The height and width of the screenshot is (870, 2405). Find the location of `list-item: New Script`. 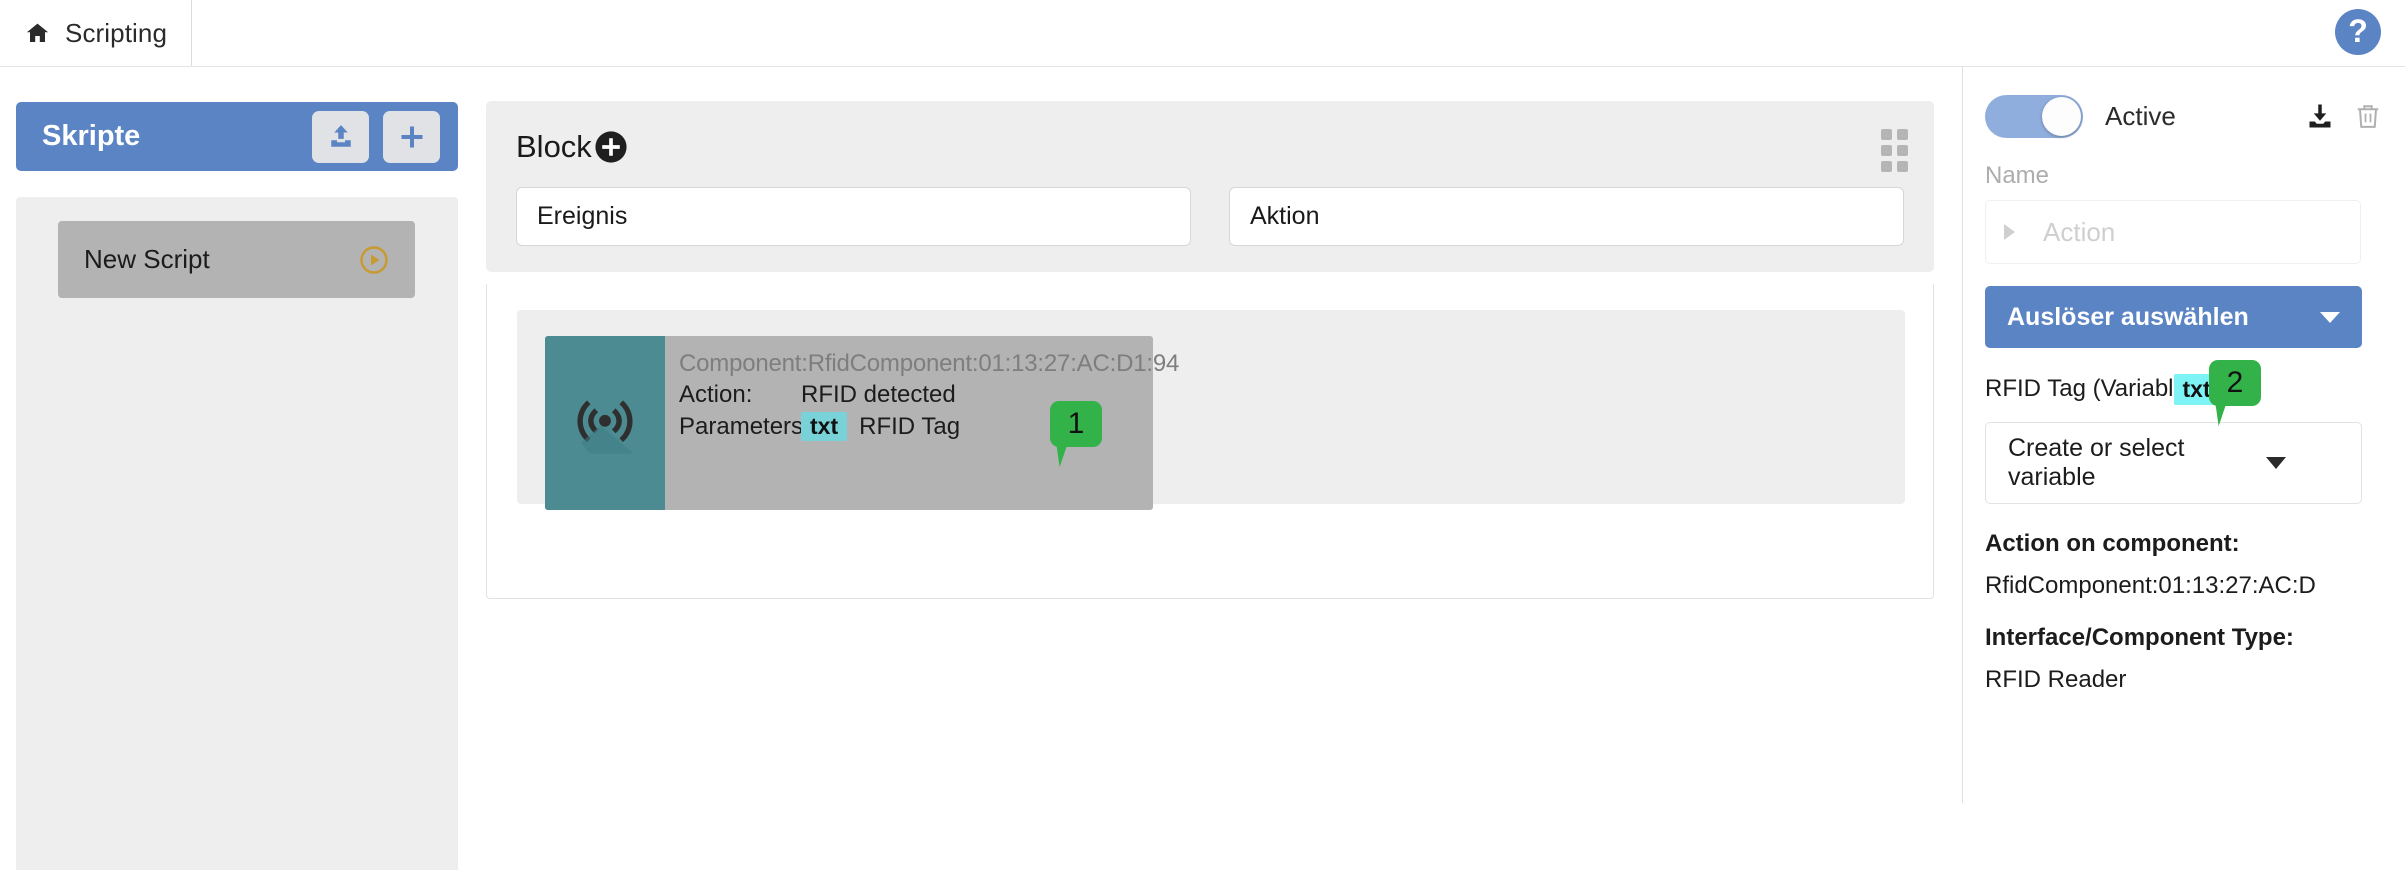

list-item: New Script is located at coordinates (236, 259).